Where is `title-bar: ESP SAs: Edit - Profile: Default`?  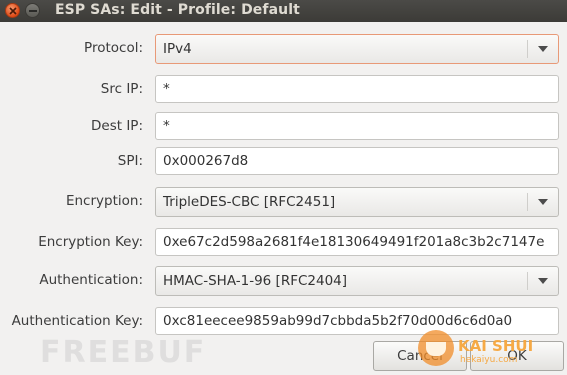
title-bar: ESP SAs: Edit - Profile: Default is located at coordinates (283, 11).